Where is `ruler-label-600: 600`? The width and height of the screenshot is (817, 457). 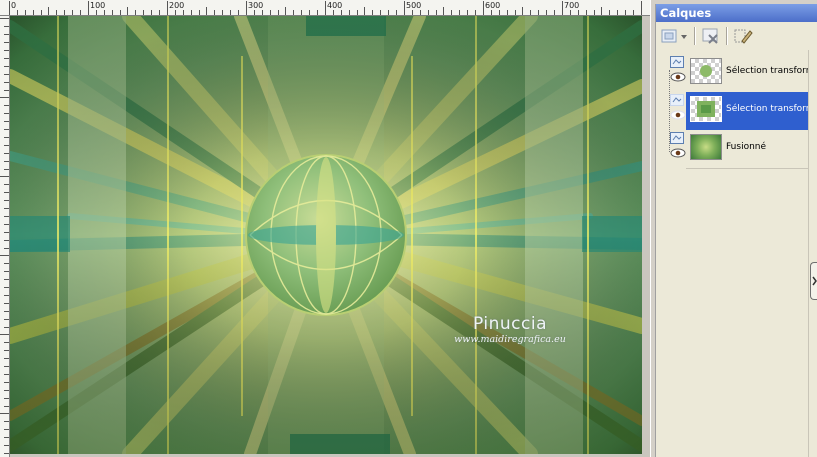 ruler-label-600: 600 is located at coordinates (493, 5).